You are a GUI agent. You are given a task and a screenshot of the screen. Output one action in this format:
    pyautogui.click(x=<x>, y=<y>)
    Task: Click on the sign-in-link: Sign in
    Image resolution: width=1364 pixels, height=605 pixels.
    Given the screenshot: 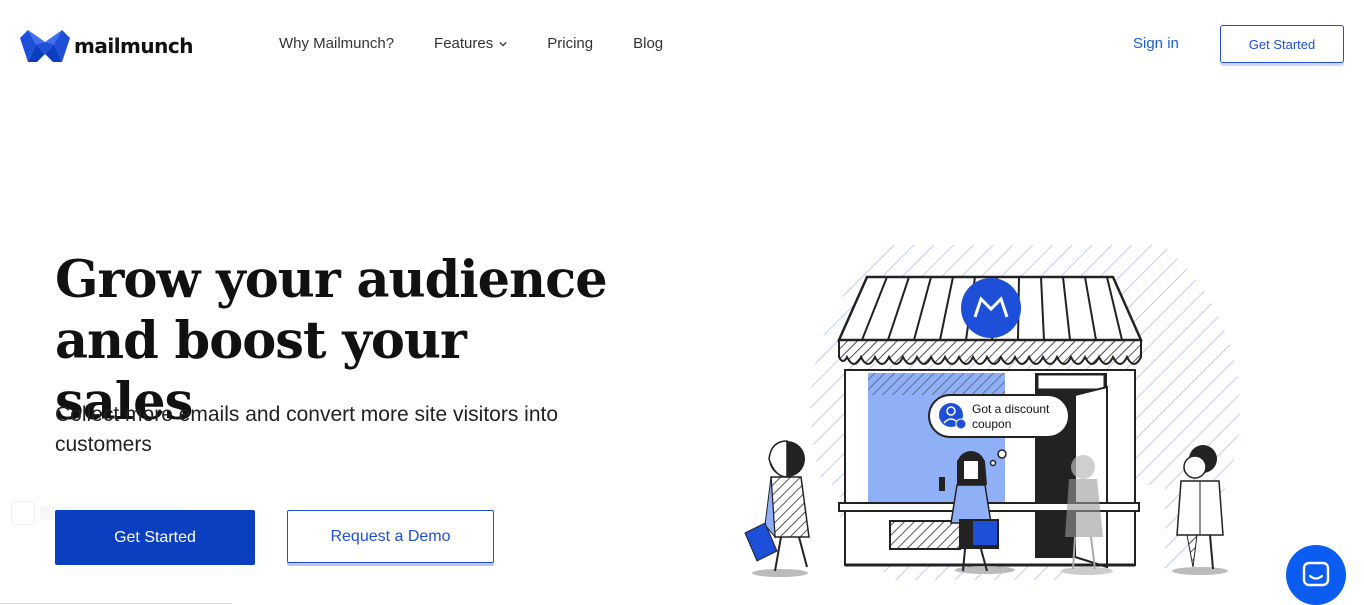 What is the action you would take?
    pyautogui.click(x=1156, y=43)
    